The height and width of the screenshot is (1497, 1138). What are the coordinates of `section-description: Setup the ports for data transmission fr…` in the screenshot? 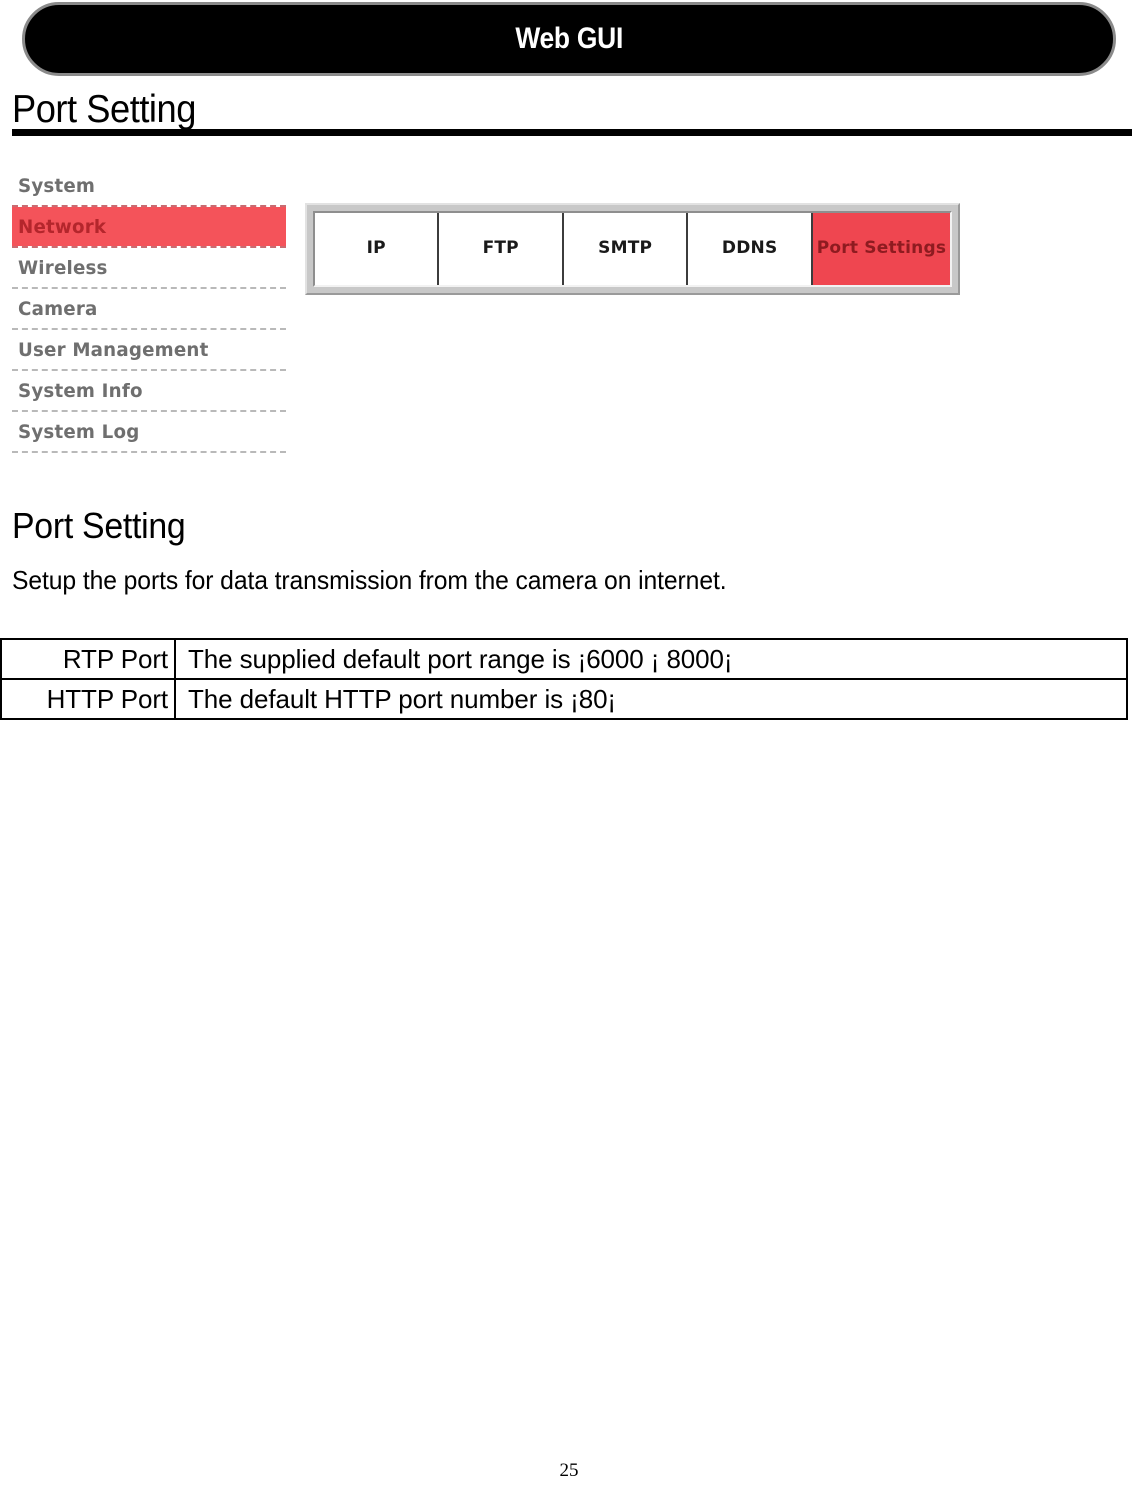 It's located at (369, 580).